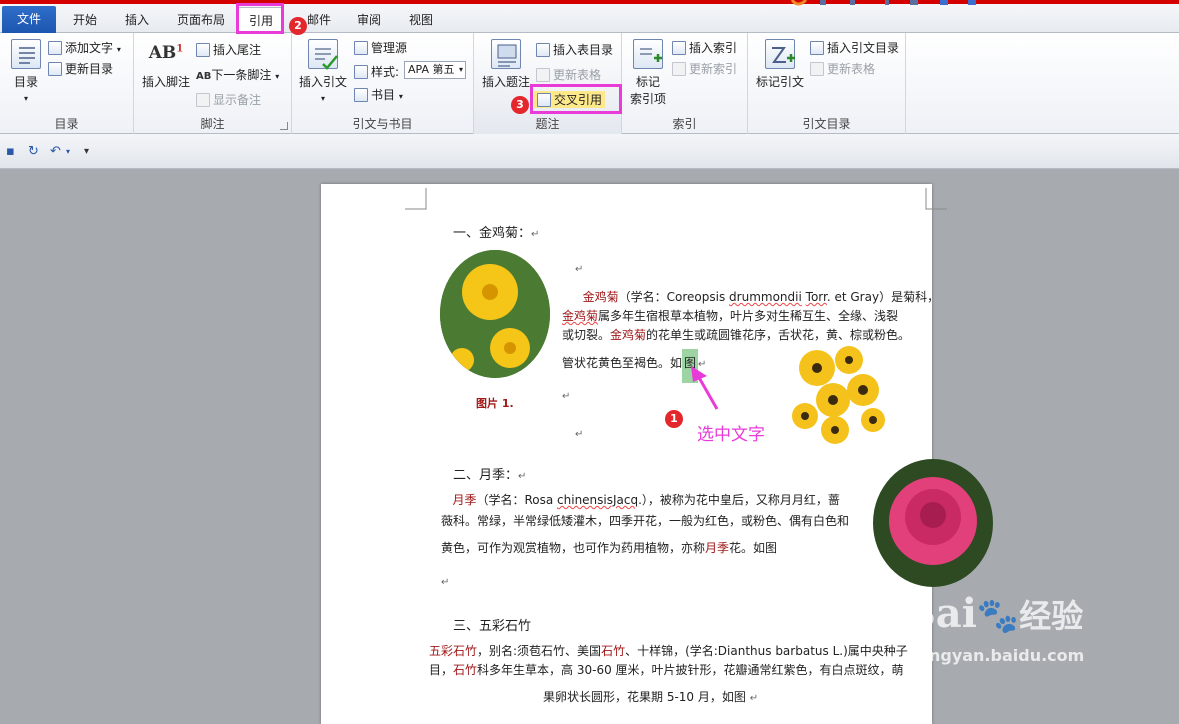  What do you see at coordinates (506, 54) in the screenshot?
I see `insert-caption-icon` at bounding box center [506, 54].